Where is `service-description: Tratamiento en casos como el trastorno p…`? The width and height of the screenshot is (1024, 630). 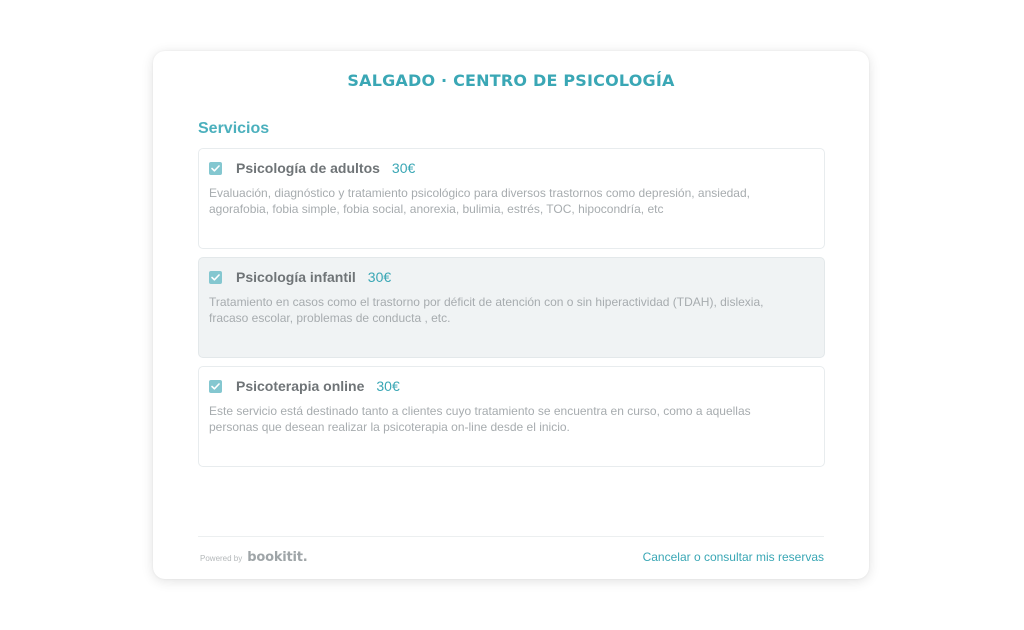 service-description: Tratamiento en casos como el trastorno p… is located at coordinates (486, 310).